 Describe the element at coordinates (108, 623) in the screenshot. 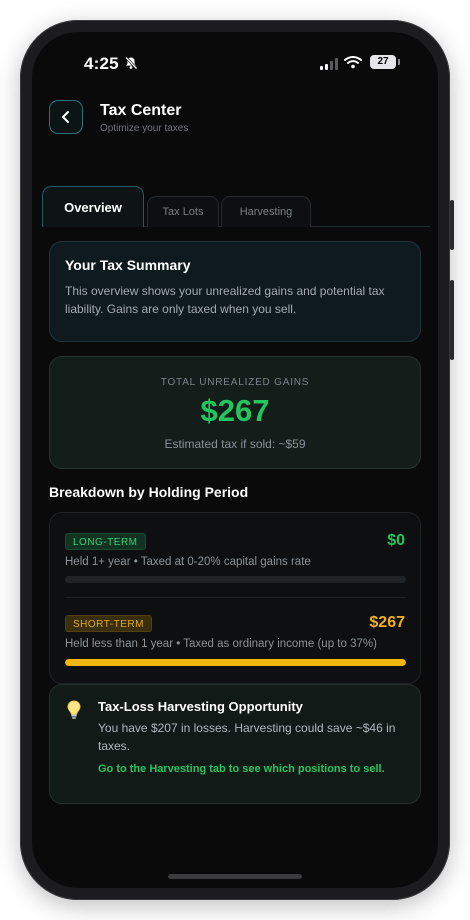

I see `short-term-badge: SHORT-TERM` at that location.